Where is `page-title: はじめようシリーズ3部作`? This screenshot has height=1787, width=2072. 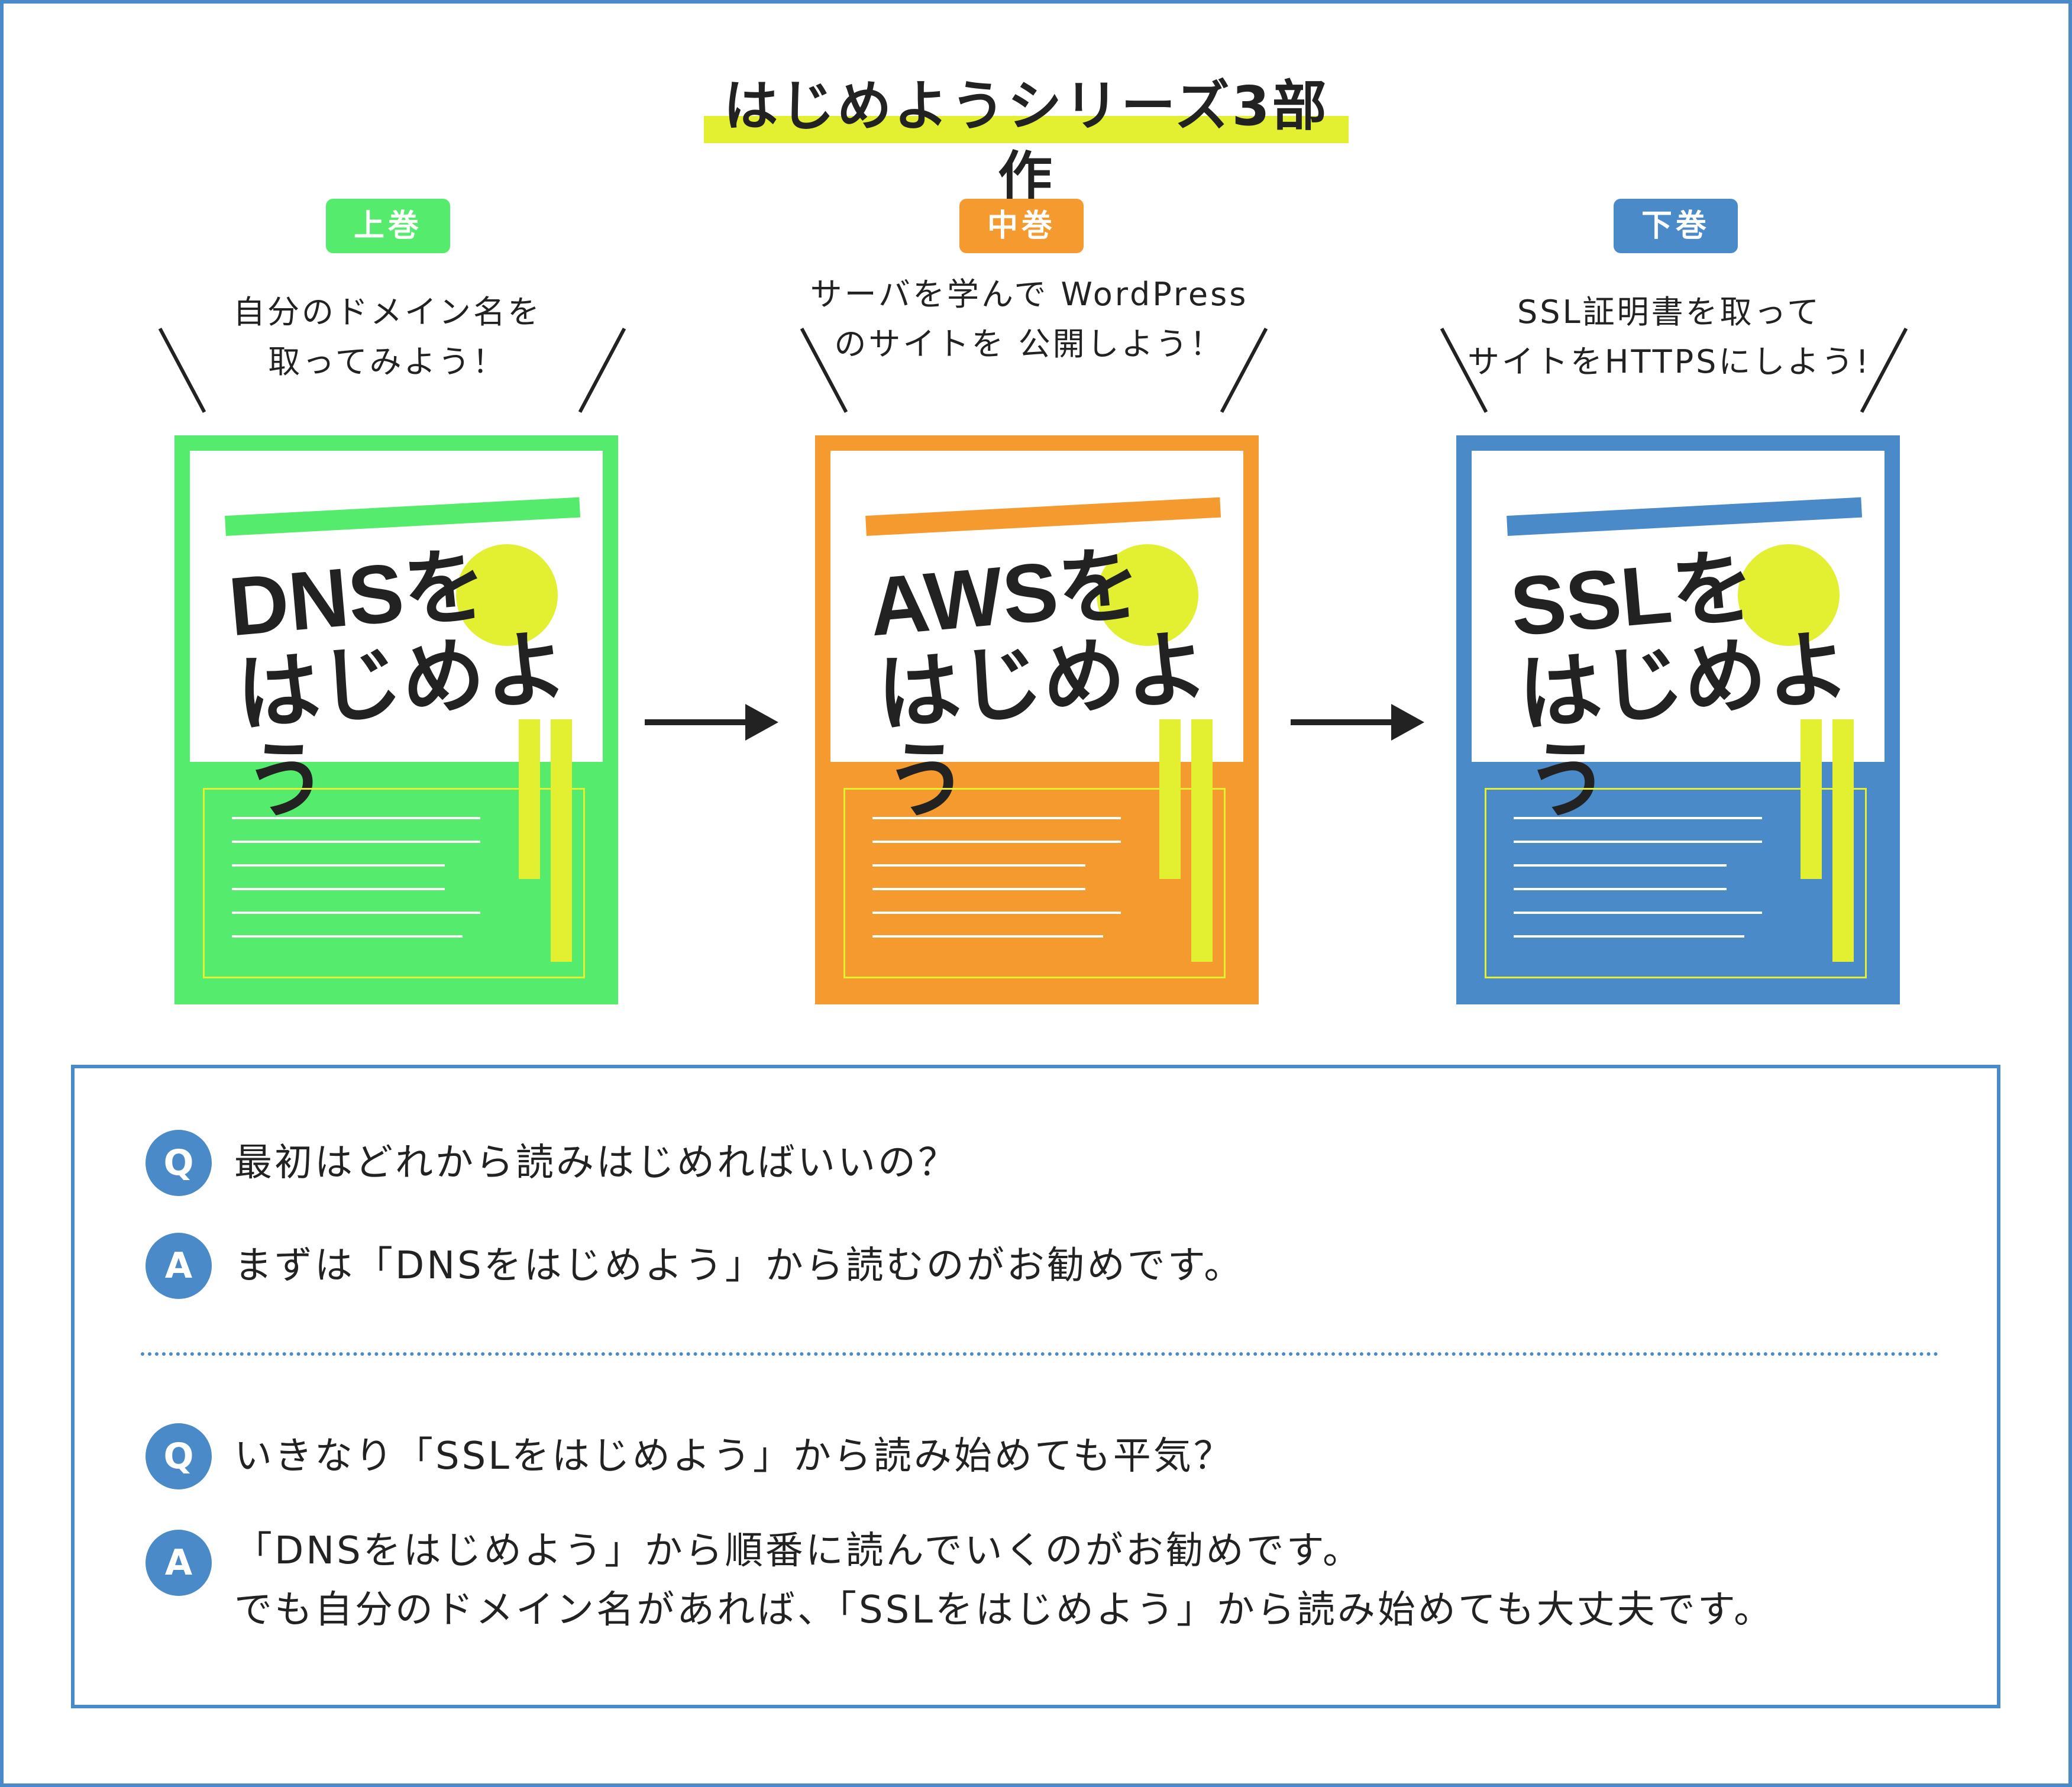 page-title: はじめようシリーズ3部作 is located at coordinates (1026, 142).